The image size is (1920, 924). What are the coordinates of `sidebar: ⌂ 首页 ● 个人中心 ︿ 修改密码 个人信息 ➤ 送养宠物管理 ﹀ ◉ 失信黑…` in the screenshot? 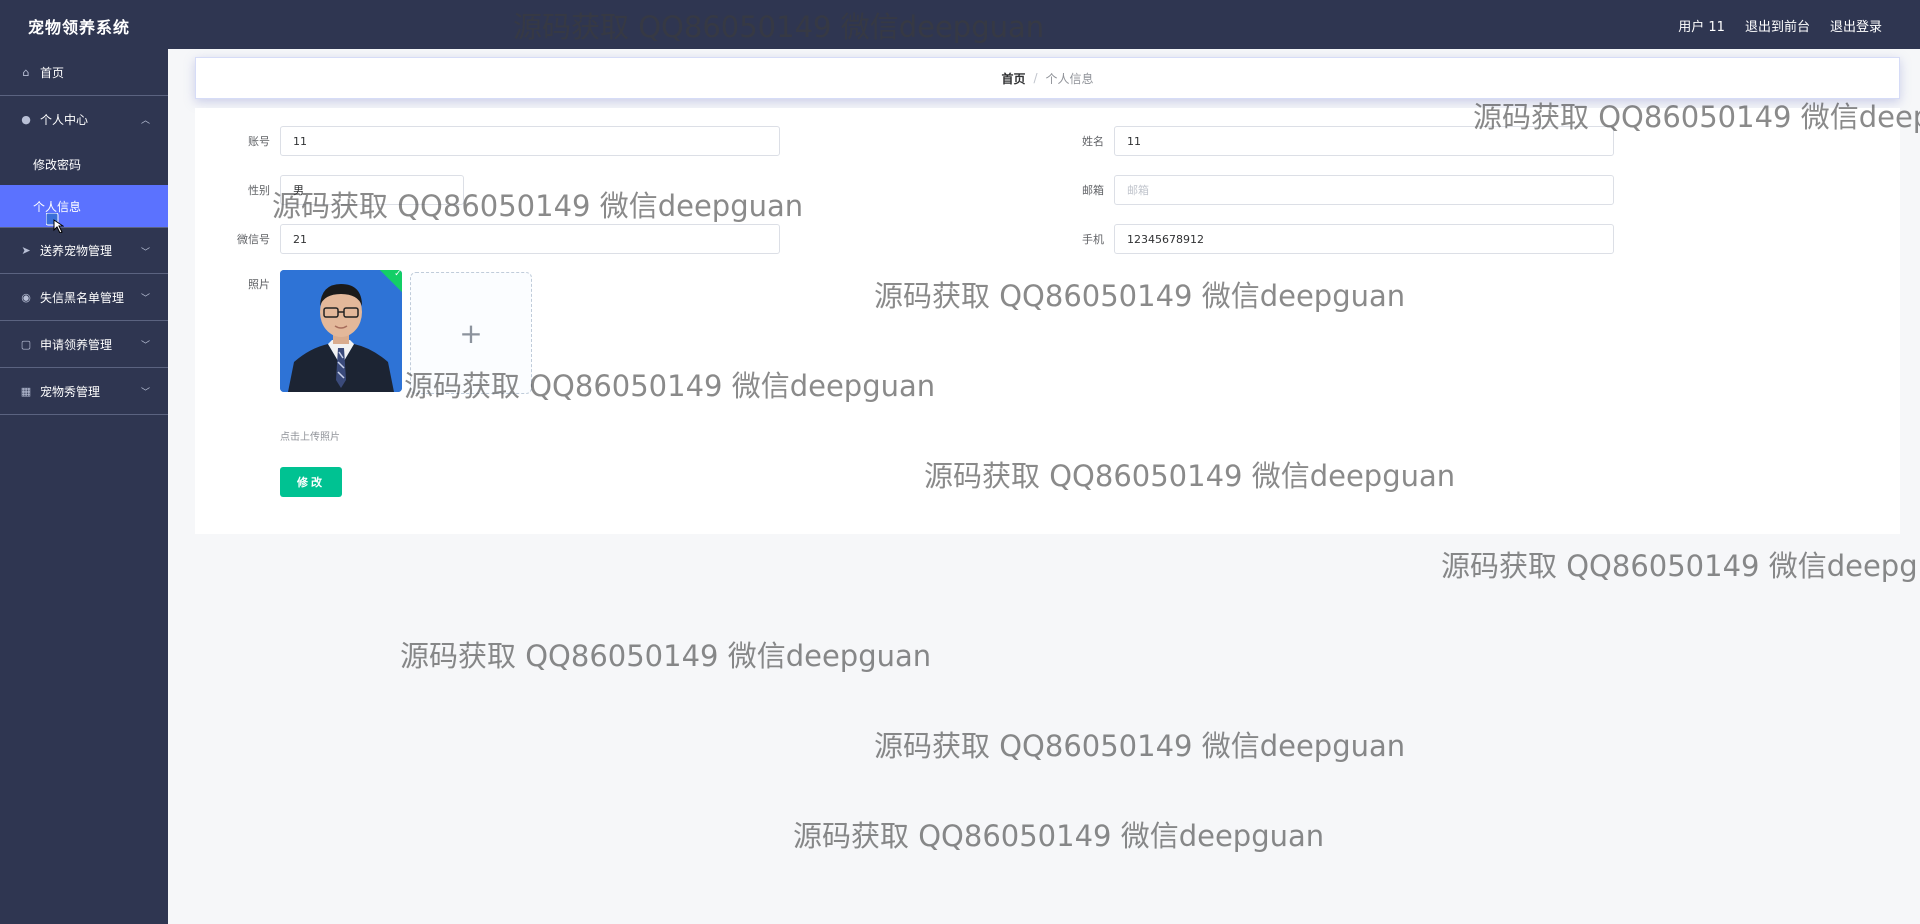 It's located at (84, 486).